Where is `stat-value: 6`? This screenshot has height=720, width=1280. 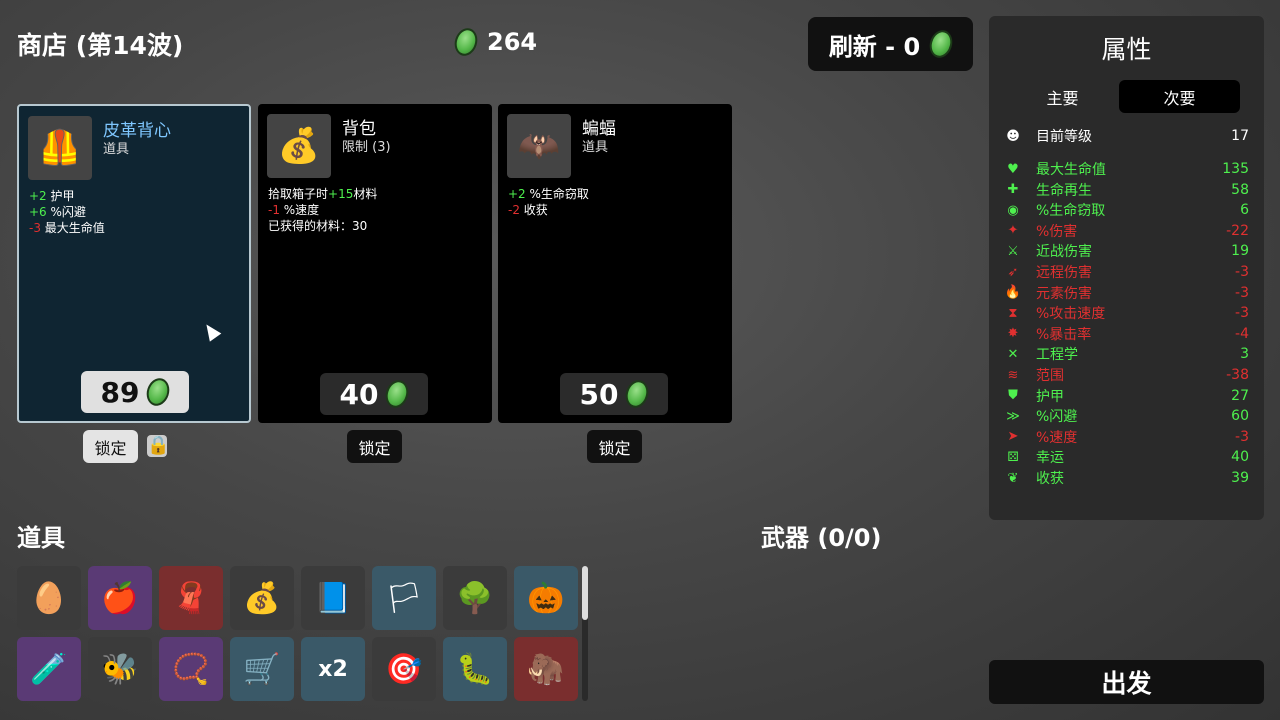
stat-value: 6 is located at coordinates (1244, 210).